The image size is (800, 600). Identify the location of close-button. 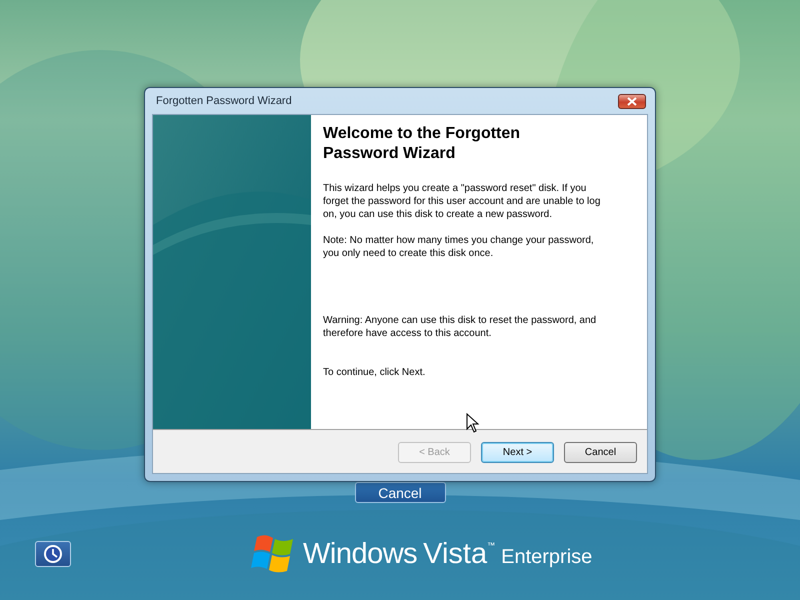
(632, 101).